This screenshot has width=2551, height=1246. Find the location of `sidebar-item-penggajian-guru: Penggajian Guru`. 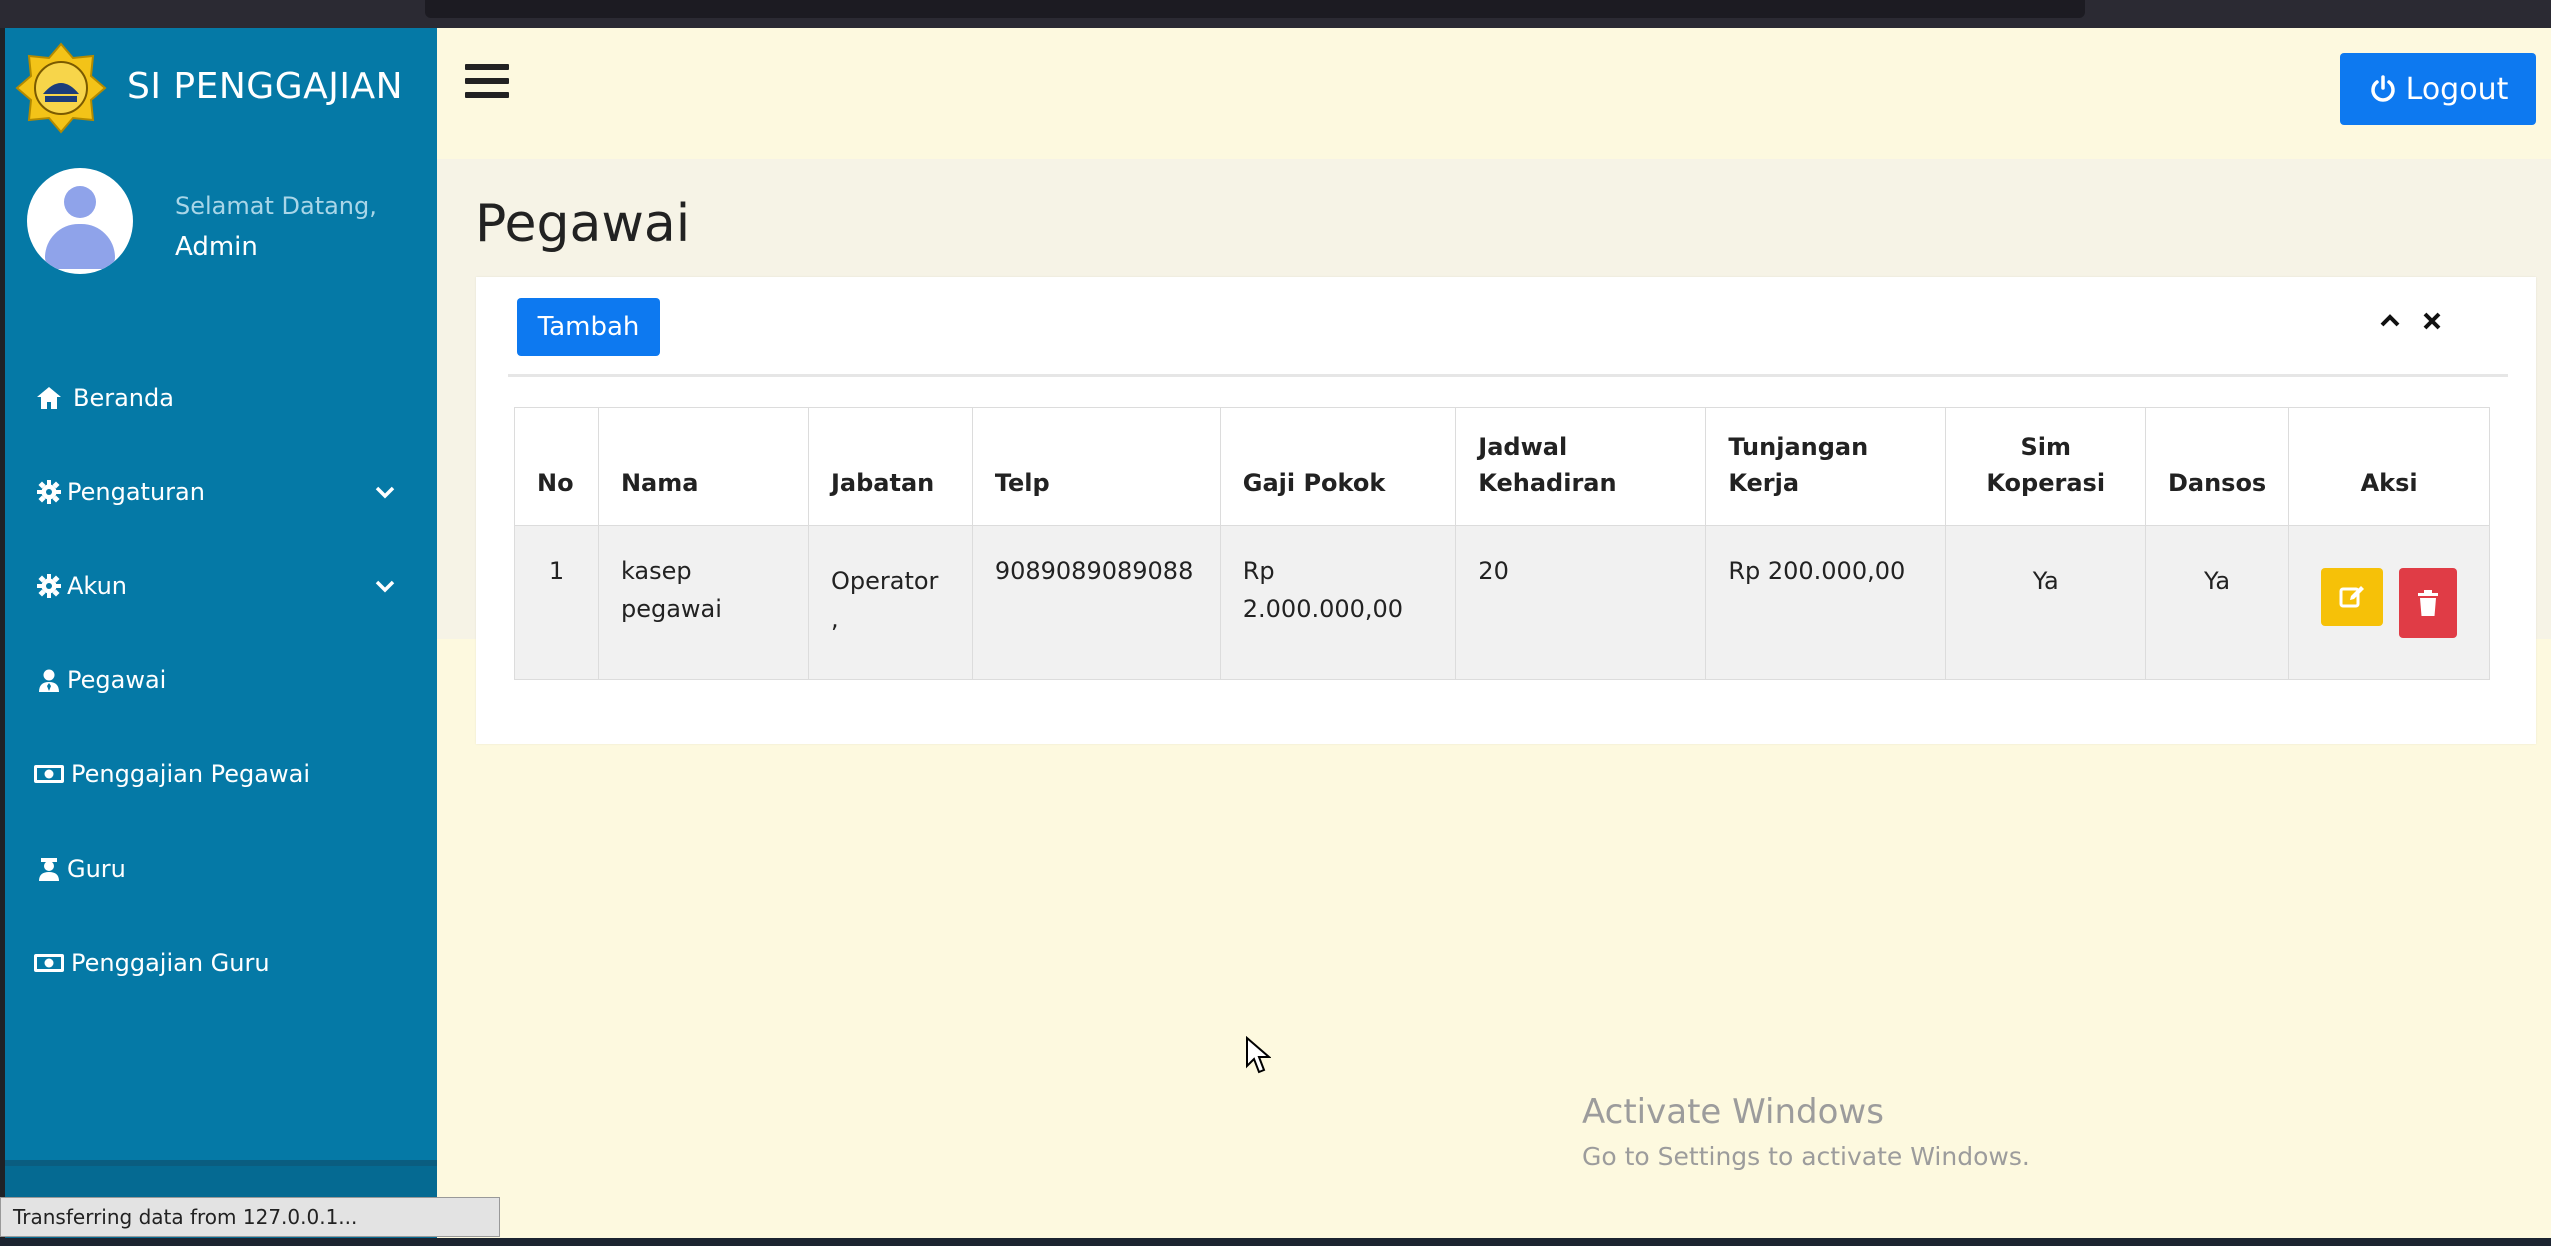

sidebar-item-penggajian-guru: Penggajian Guru is located at coordinates (221, 963).